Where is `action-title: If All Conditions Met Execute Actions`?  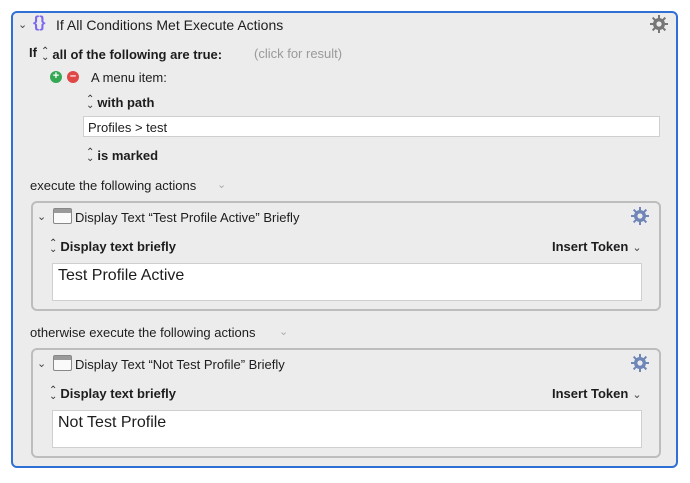 action-title: If All Conditions Met Execute Actions is located at coordinates (169, 25).